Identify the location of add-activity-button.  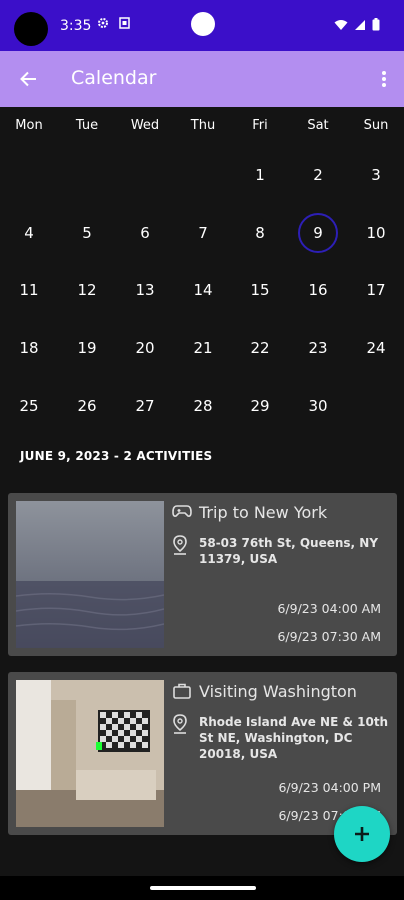
(362, 834).